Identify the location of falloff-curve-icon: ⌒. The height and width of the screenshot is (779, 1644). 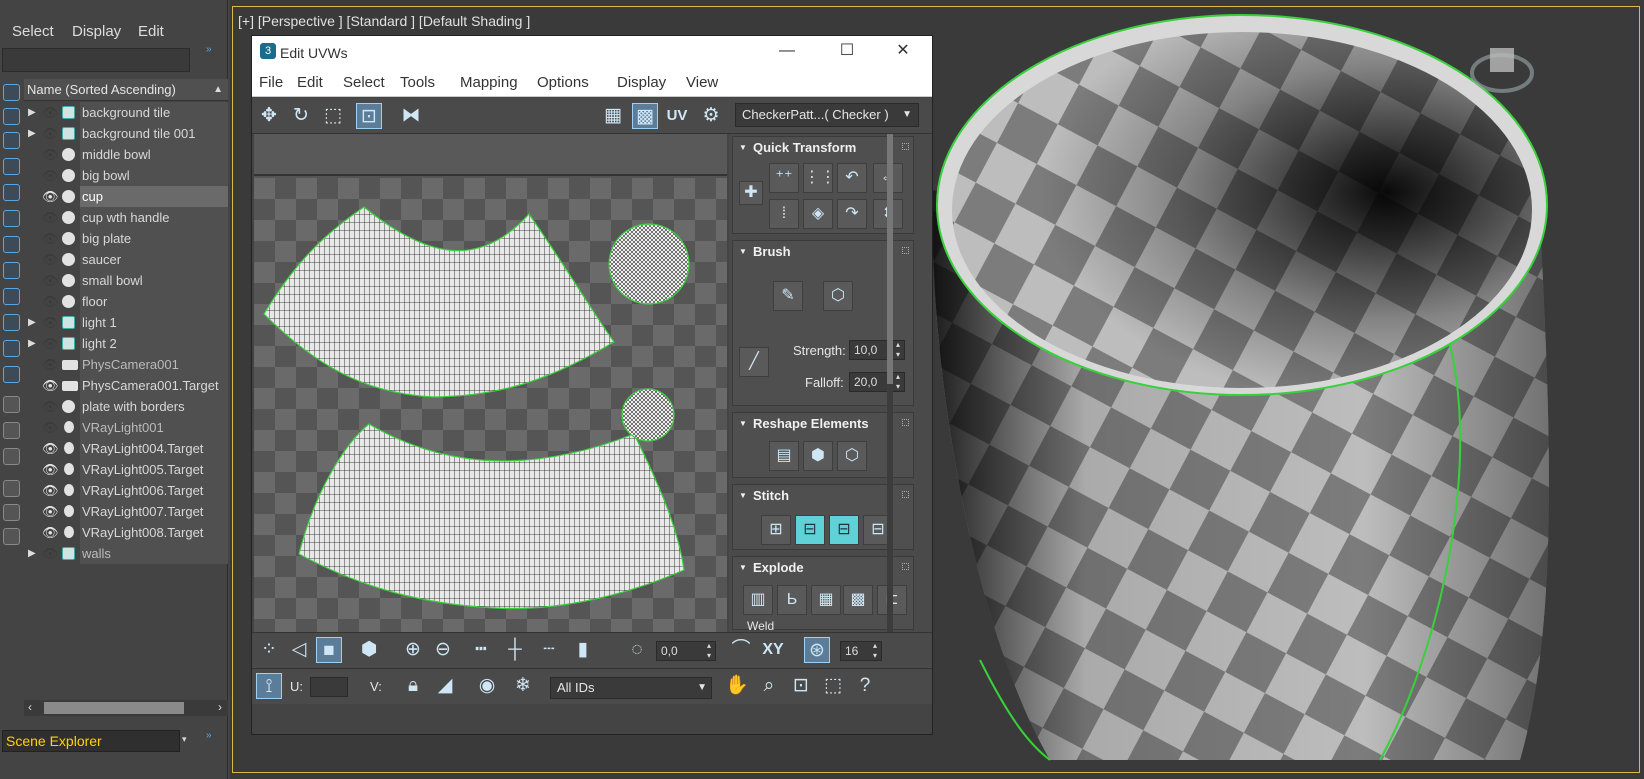
(741, 650).